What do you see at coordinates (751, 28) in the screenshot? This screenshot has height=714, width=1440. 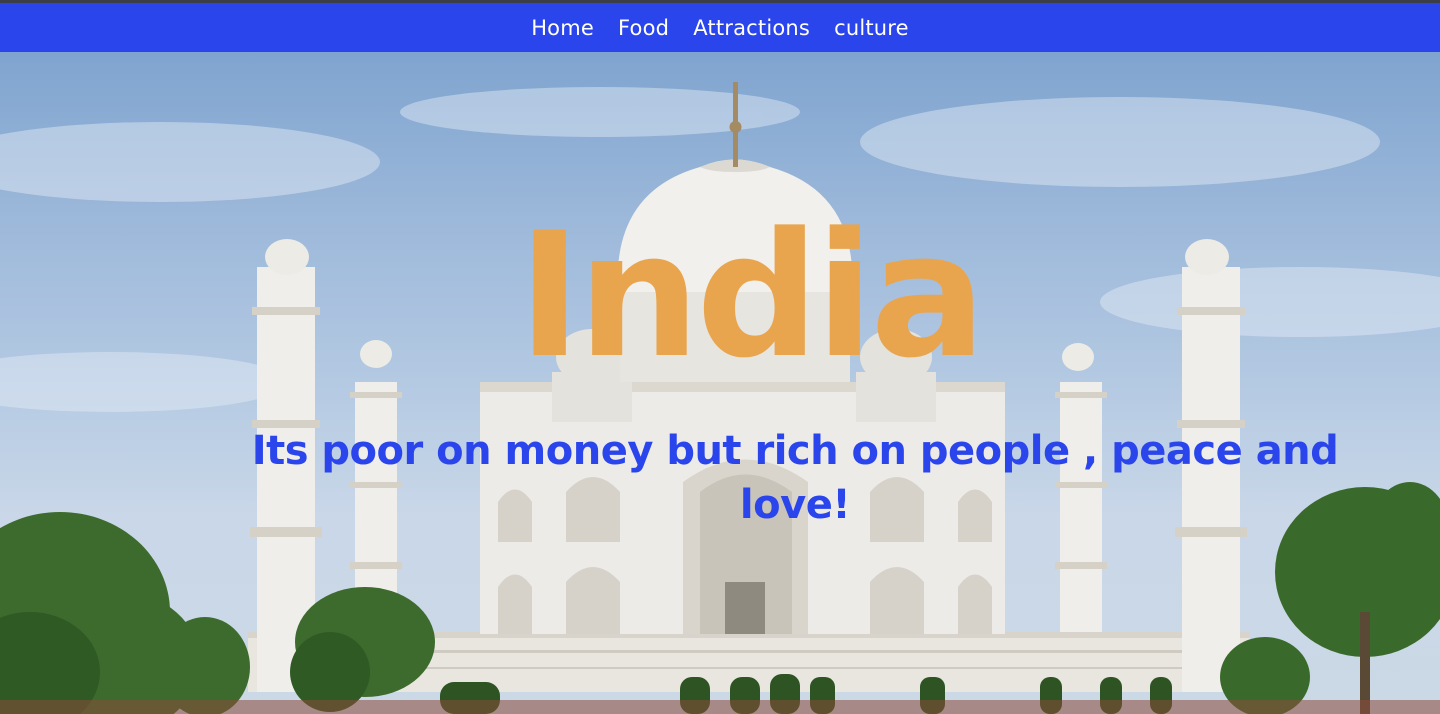 I see `nav-link-attractions: Attractions` at bounding box center [751, 28].